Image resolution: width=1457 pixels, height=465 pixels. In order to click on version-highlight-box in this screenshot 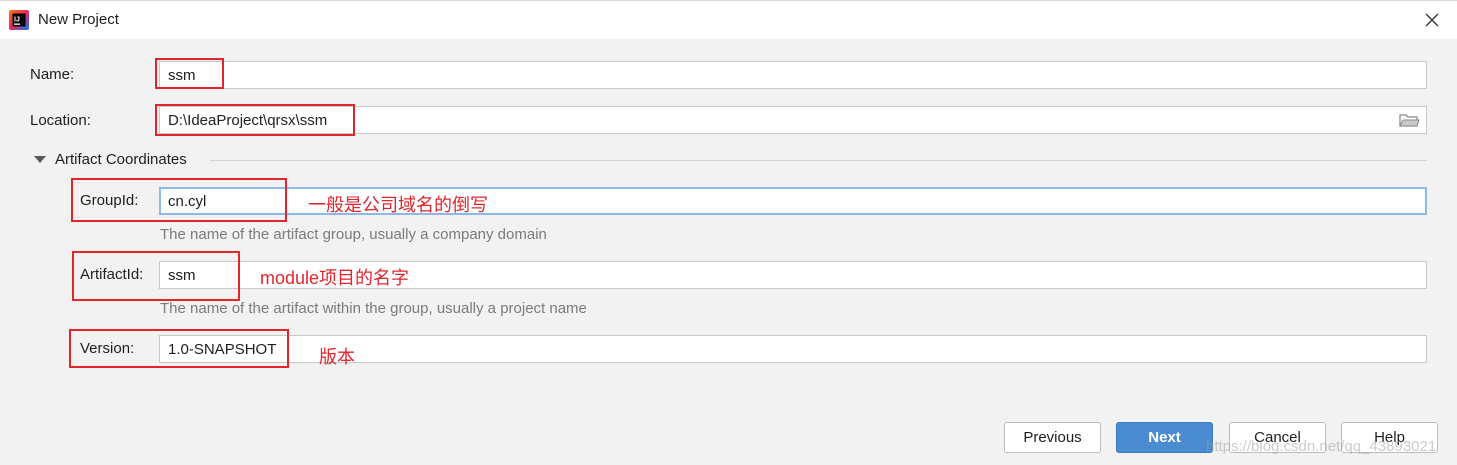, I will do `click(179, 348)`.